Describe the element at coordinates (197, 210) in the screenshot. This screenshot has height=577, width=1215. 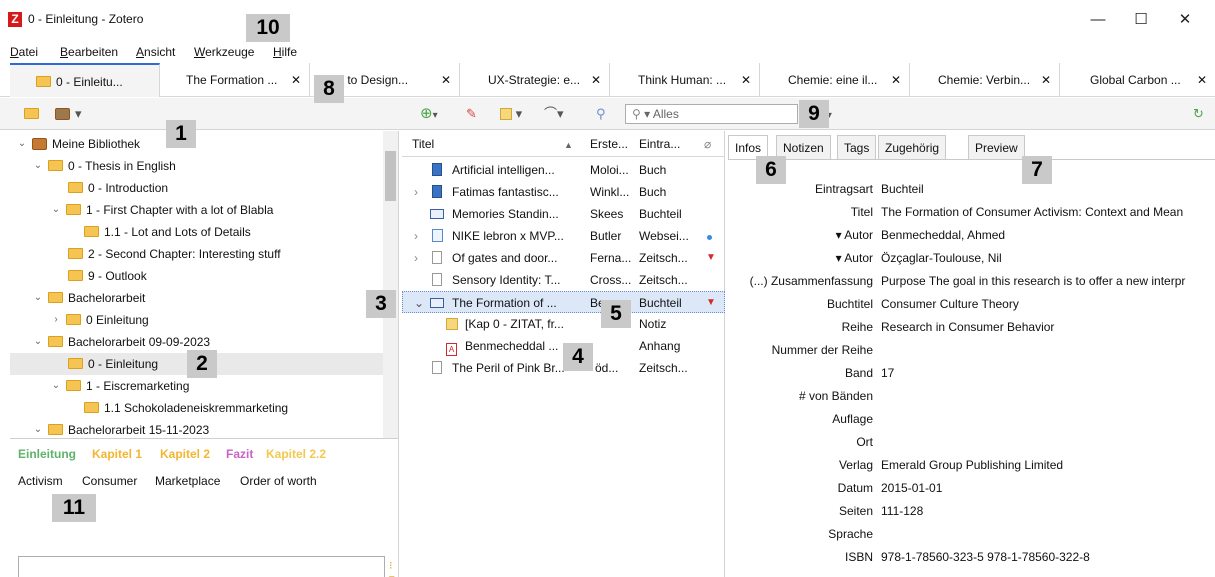
I see `tree-row-collection: ⌄ 1 - First Chapter with a lot of Blabla` at that location.